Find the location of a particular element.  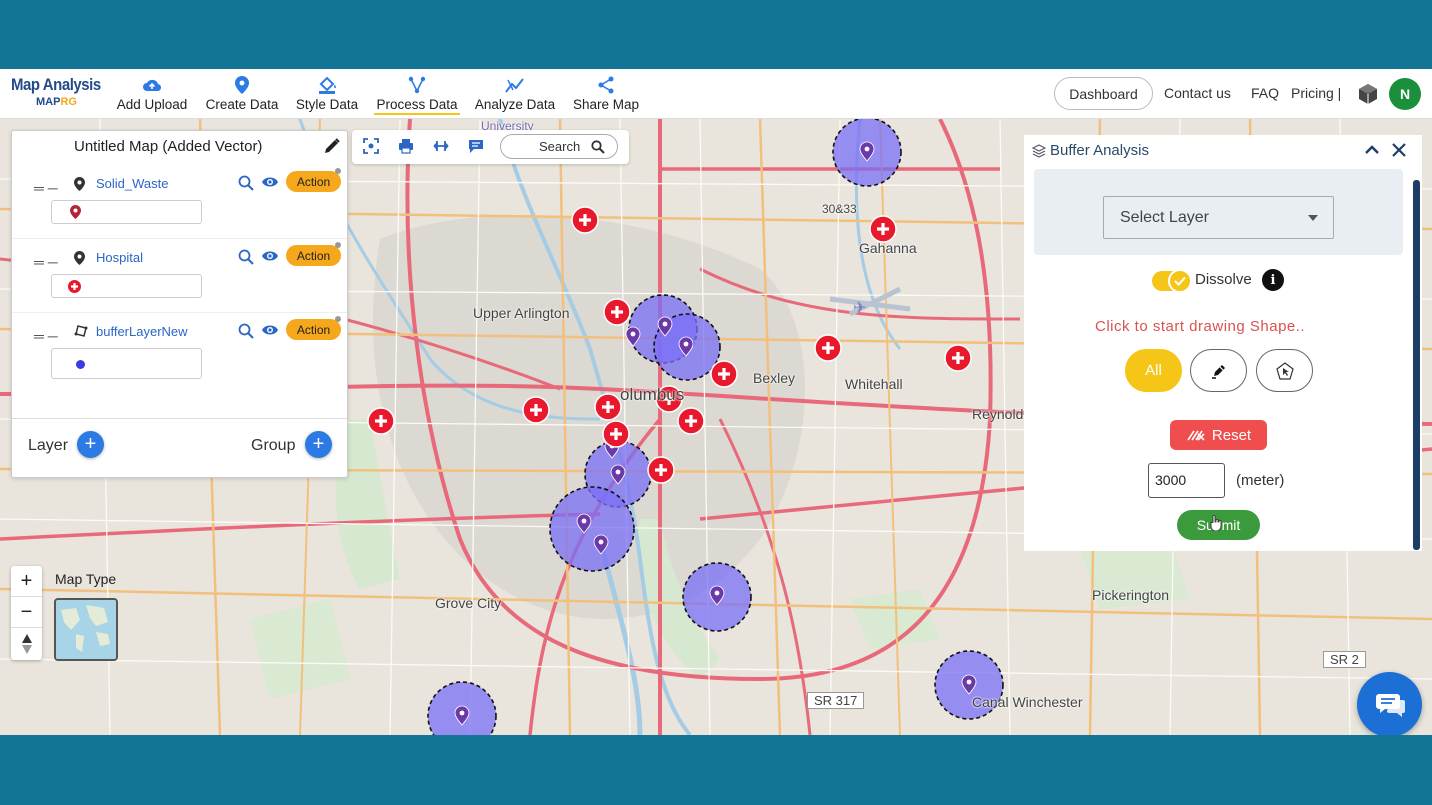

search-button: Search is located at coordinates (559, 146).